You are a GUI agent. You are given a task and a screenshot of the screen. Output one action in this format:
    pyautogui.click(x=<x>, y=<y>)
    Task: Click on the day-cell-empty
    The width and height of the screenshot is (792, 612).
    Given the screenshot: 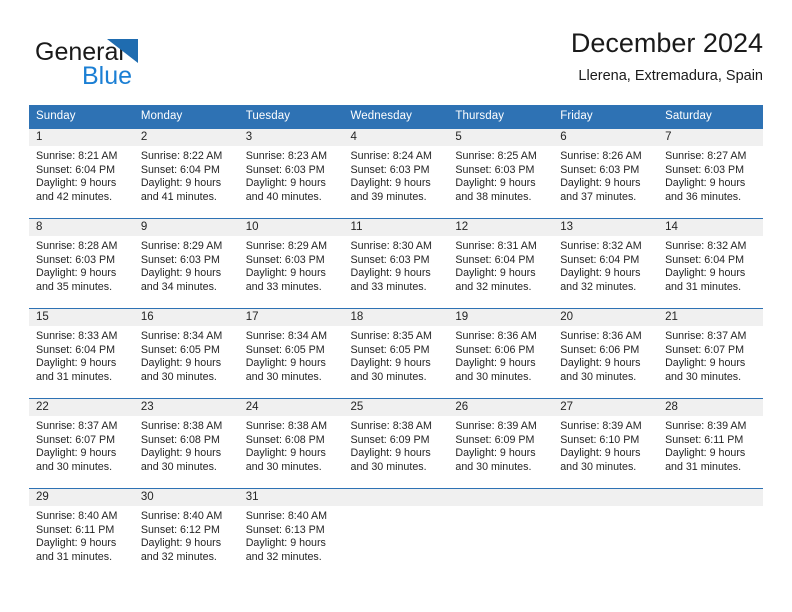 What is the action you would take?
    pyautogui.click(x=501, y=533)
    